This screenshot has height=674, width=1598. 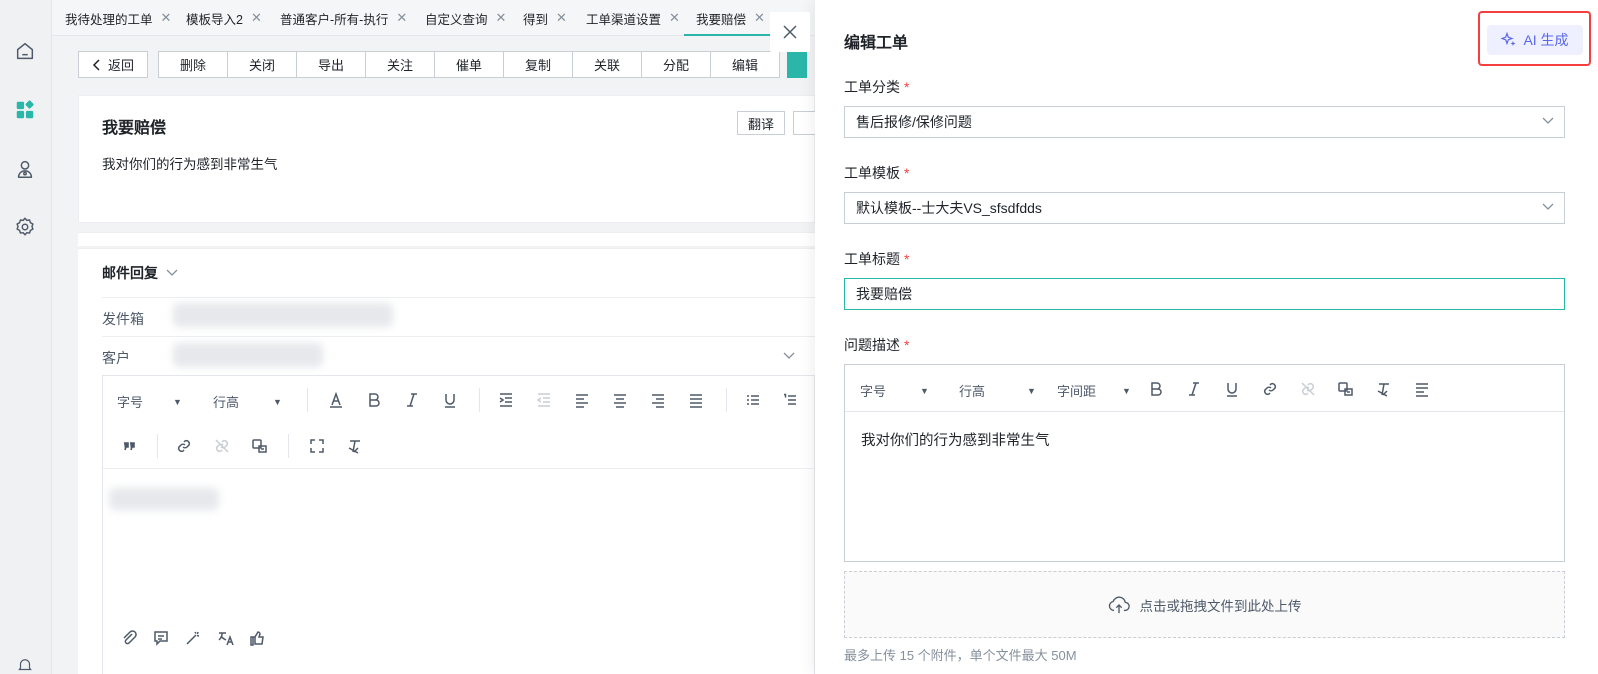 I want to click on magic-wand-icon, so click(x=193, y=638).